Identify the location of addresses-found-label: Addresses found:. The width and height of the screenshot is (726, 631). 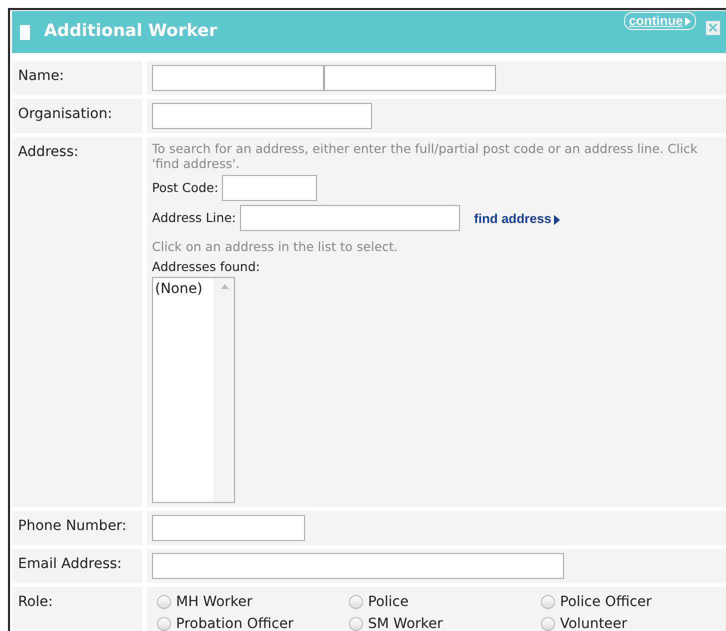
(206, 267).